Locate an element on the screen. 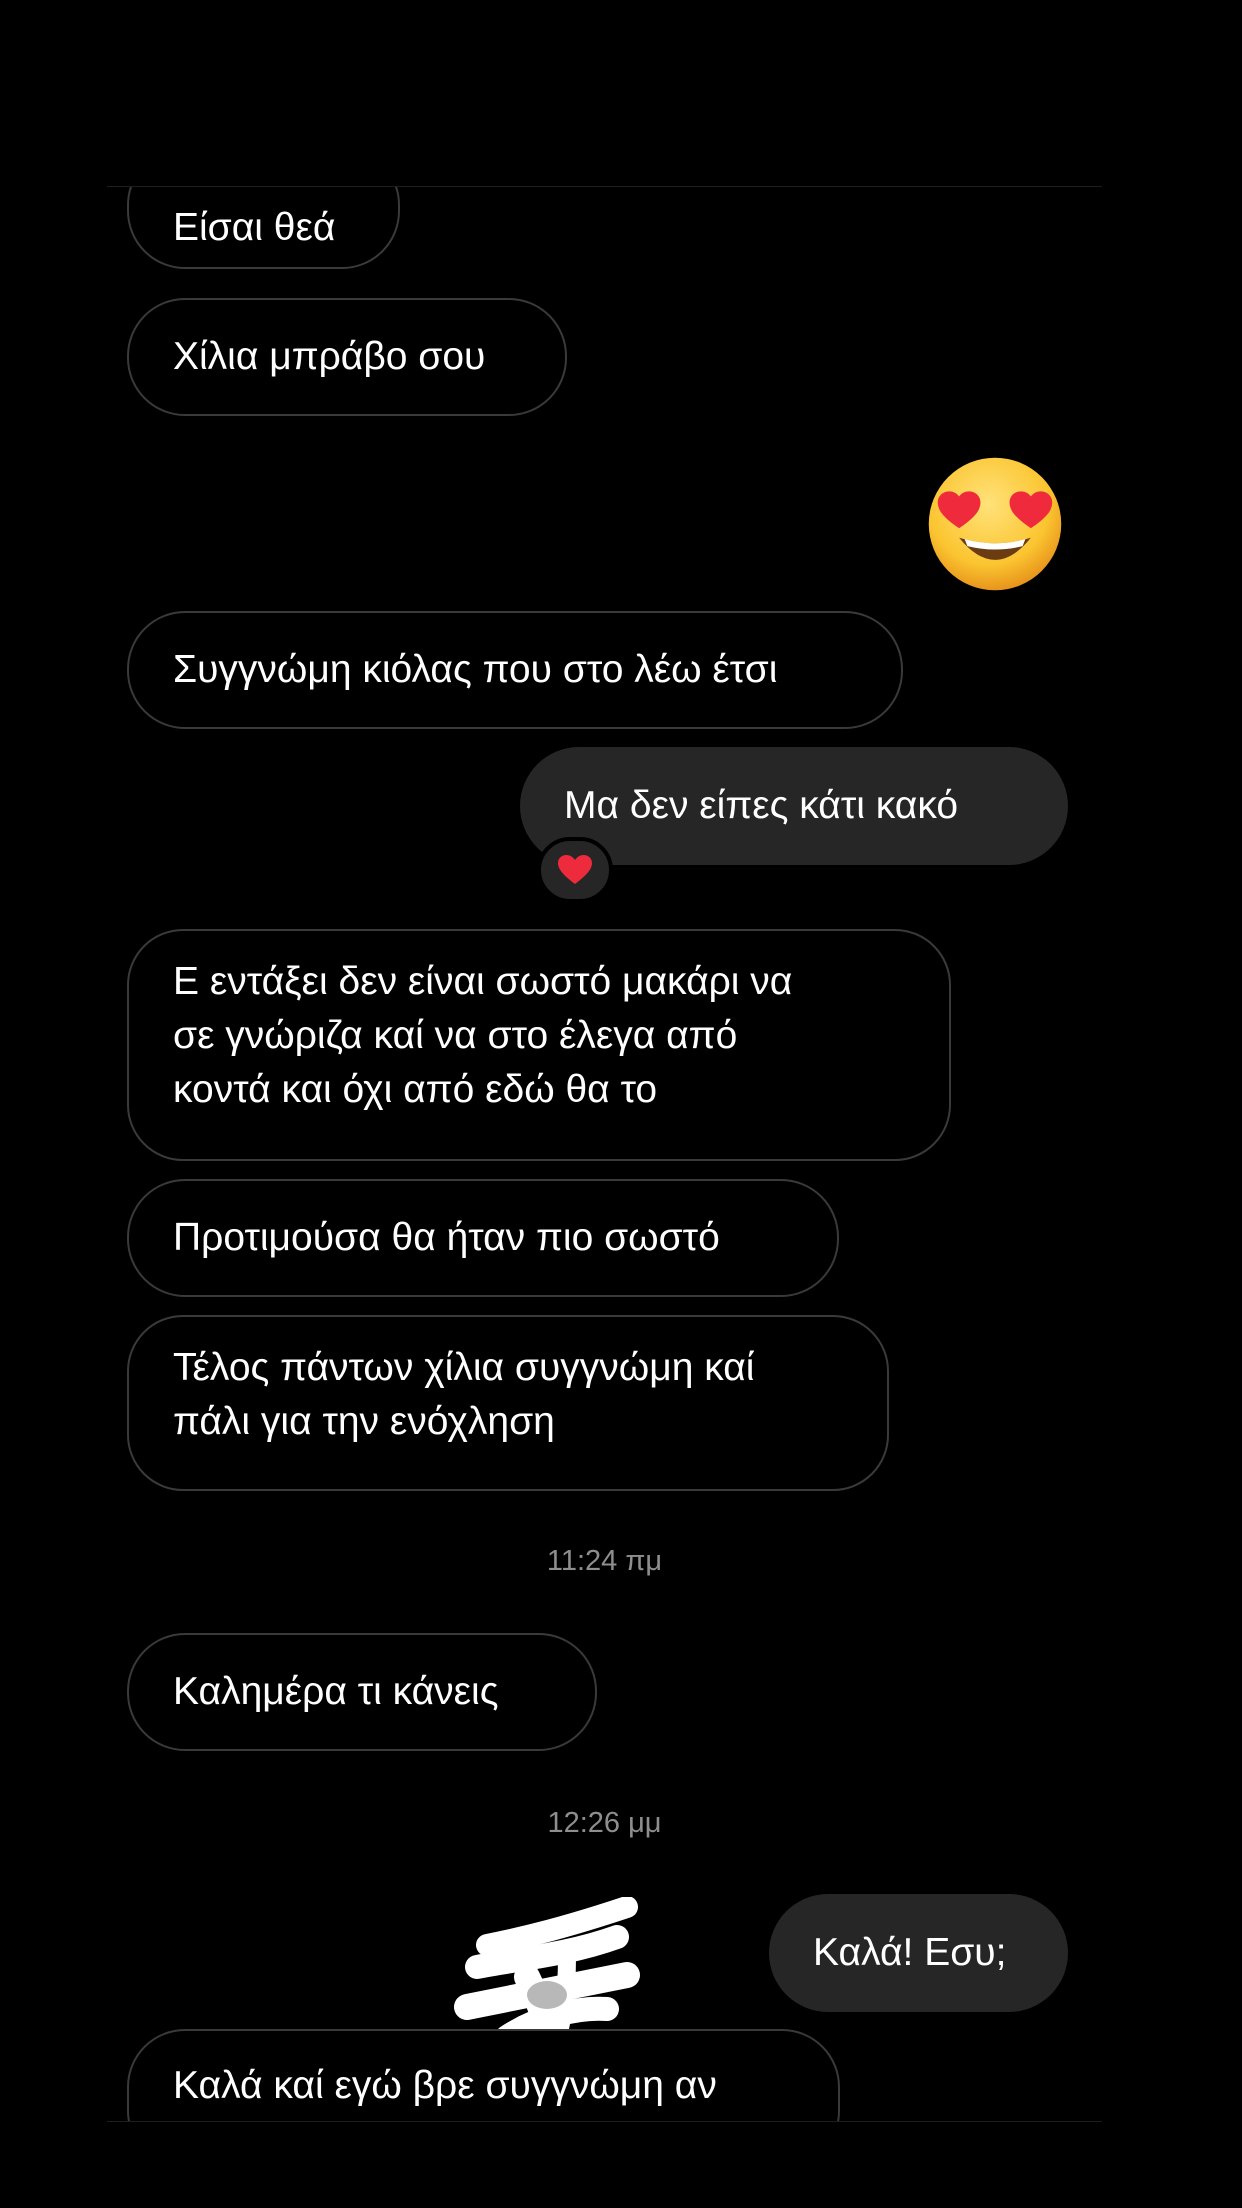 The width and height of the screenshot is (1242, 2208). message-incoming: Καλημέρα τι κάνεις is located at coordinates (362, 1692).